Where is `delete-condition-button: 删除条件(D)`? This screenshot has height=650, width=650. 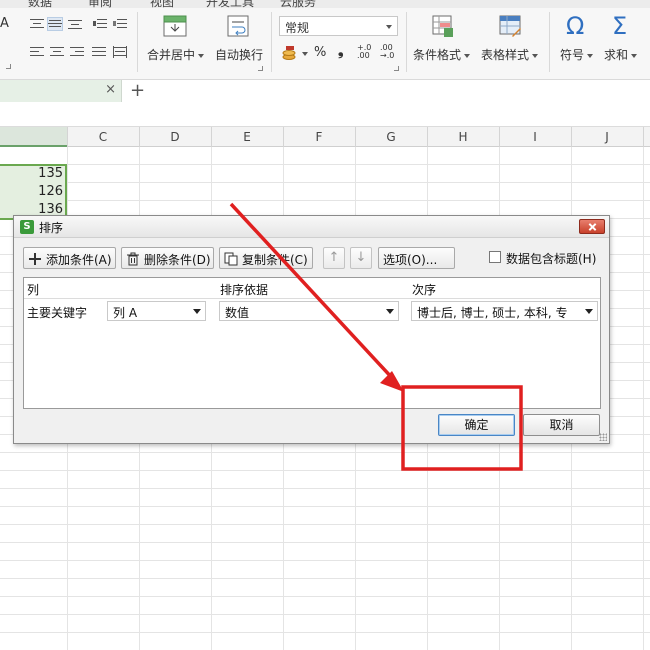
delete-condition-button: 删除条件(D) is located at coordinates (167, 258).